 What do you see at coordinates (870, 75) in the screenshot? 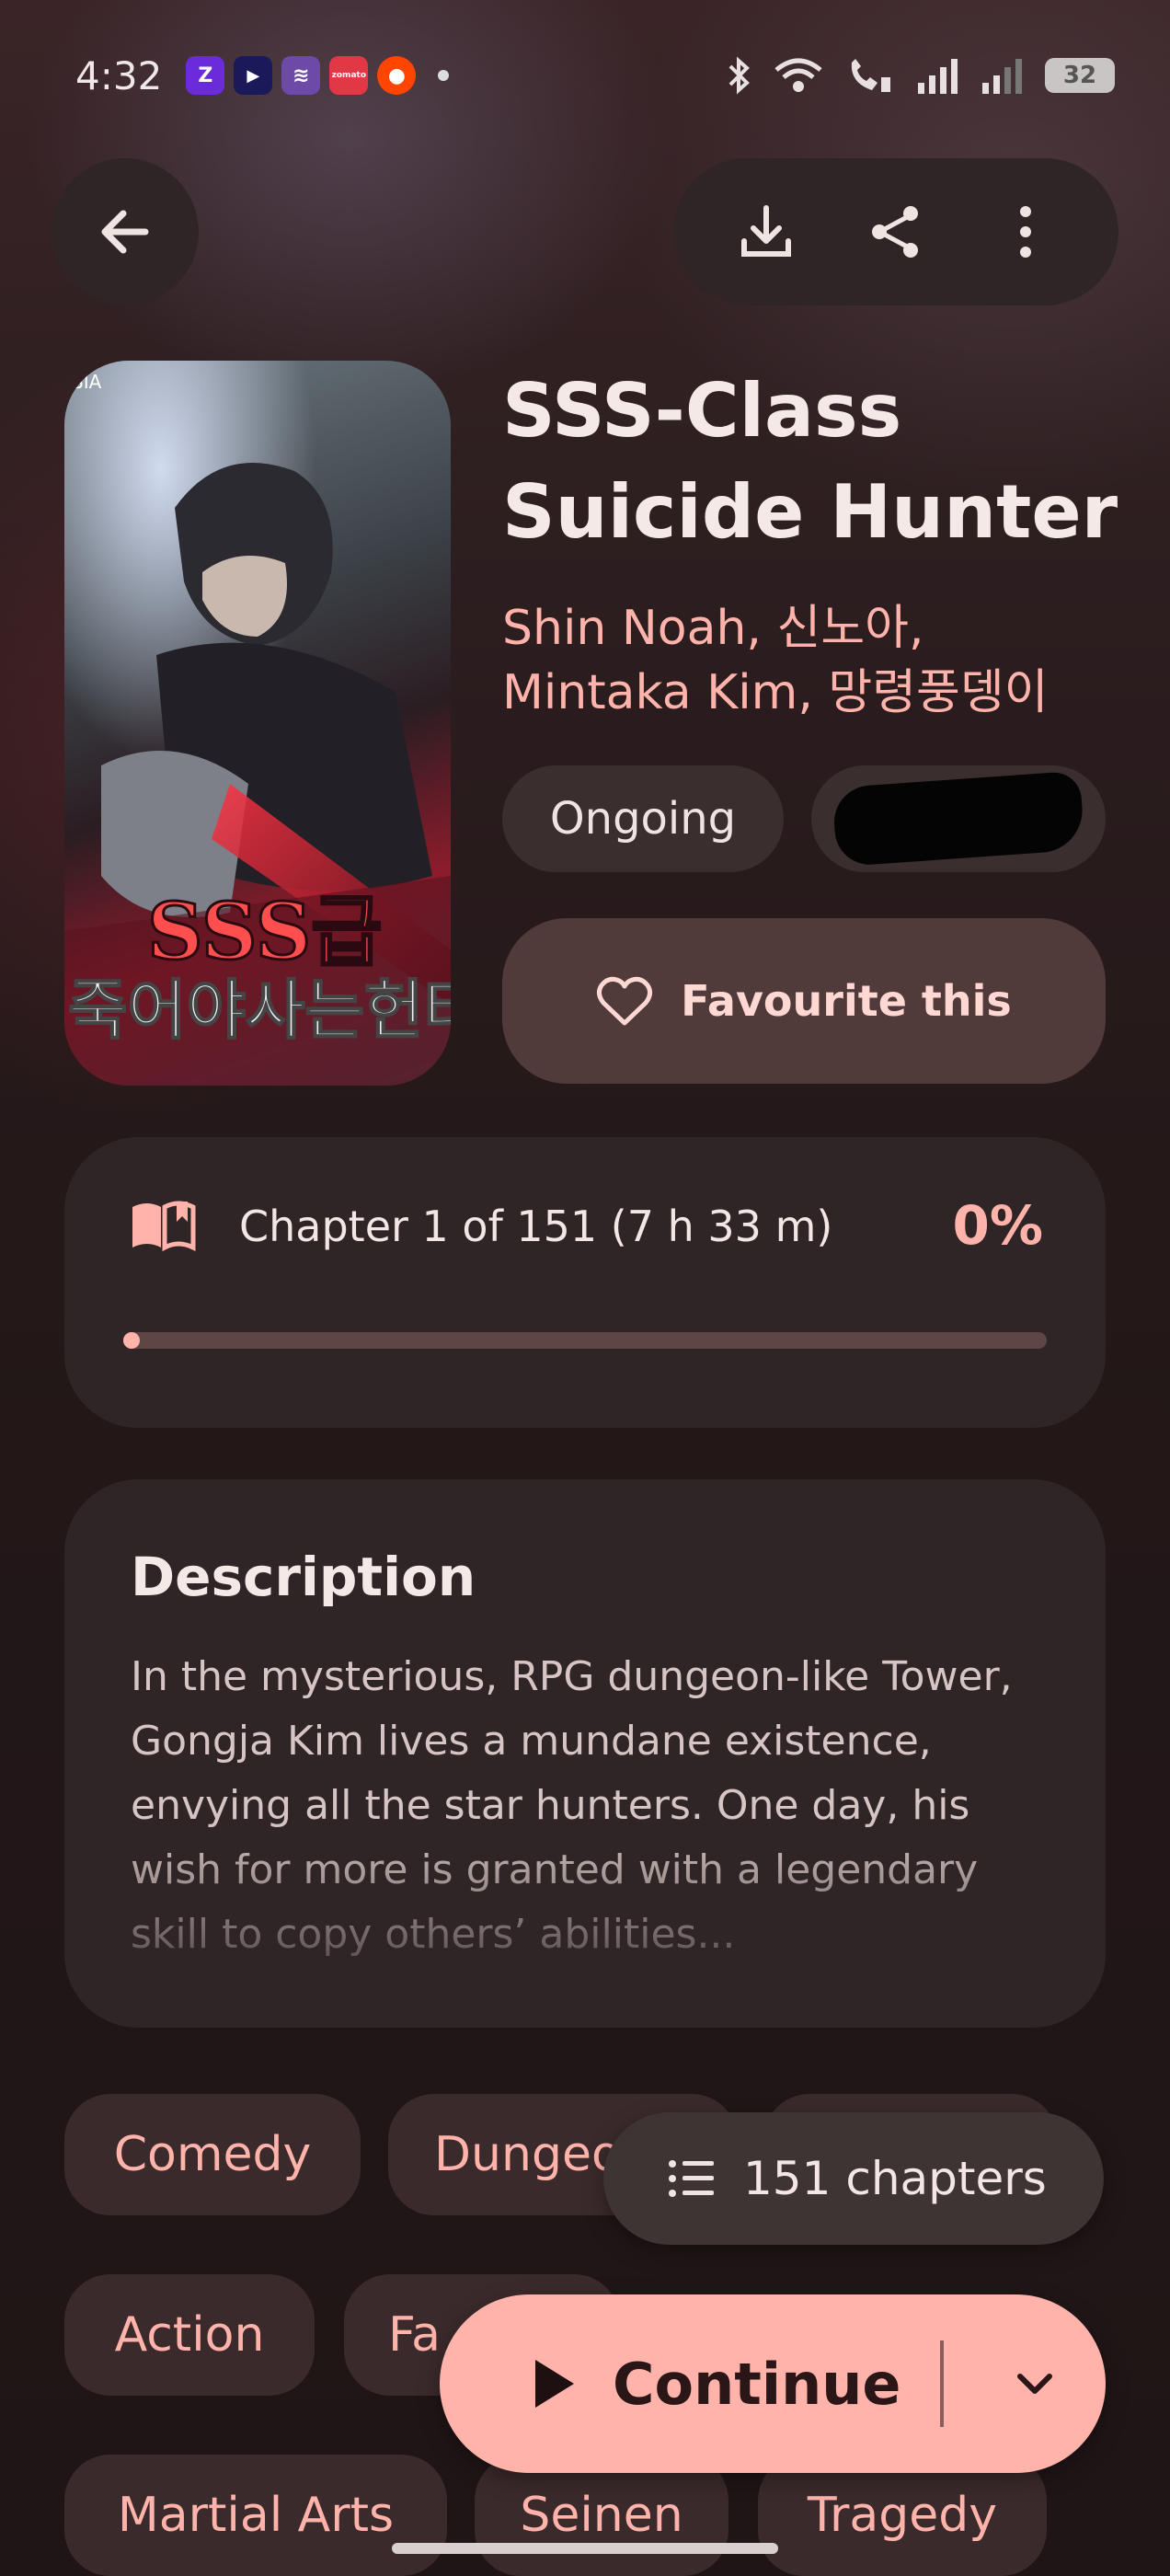
I see `wifi-calling-icon` at bounding box center [870, 75].